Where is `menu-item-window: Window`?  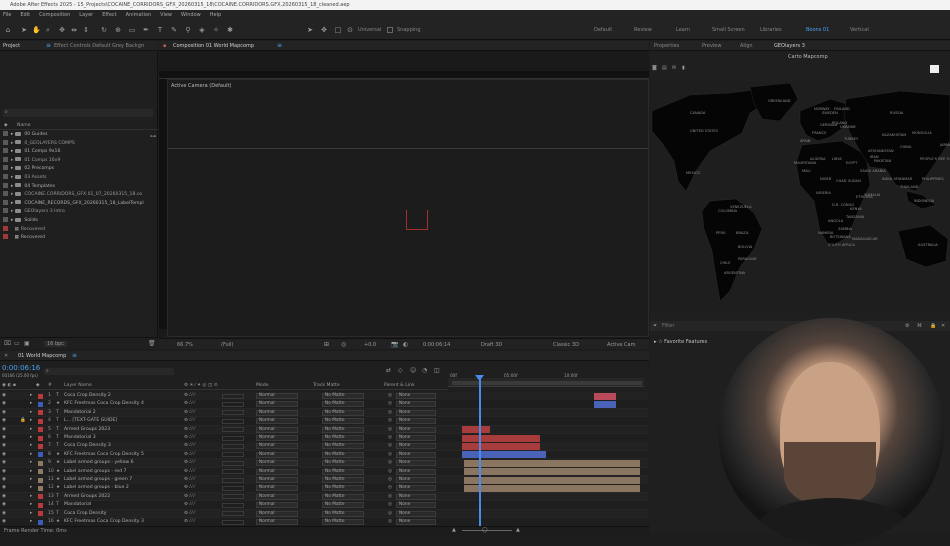 menu-item-window: Window is located at coordinates (191, 15).